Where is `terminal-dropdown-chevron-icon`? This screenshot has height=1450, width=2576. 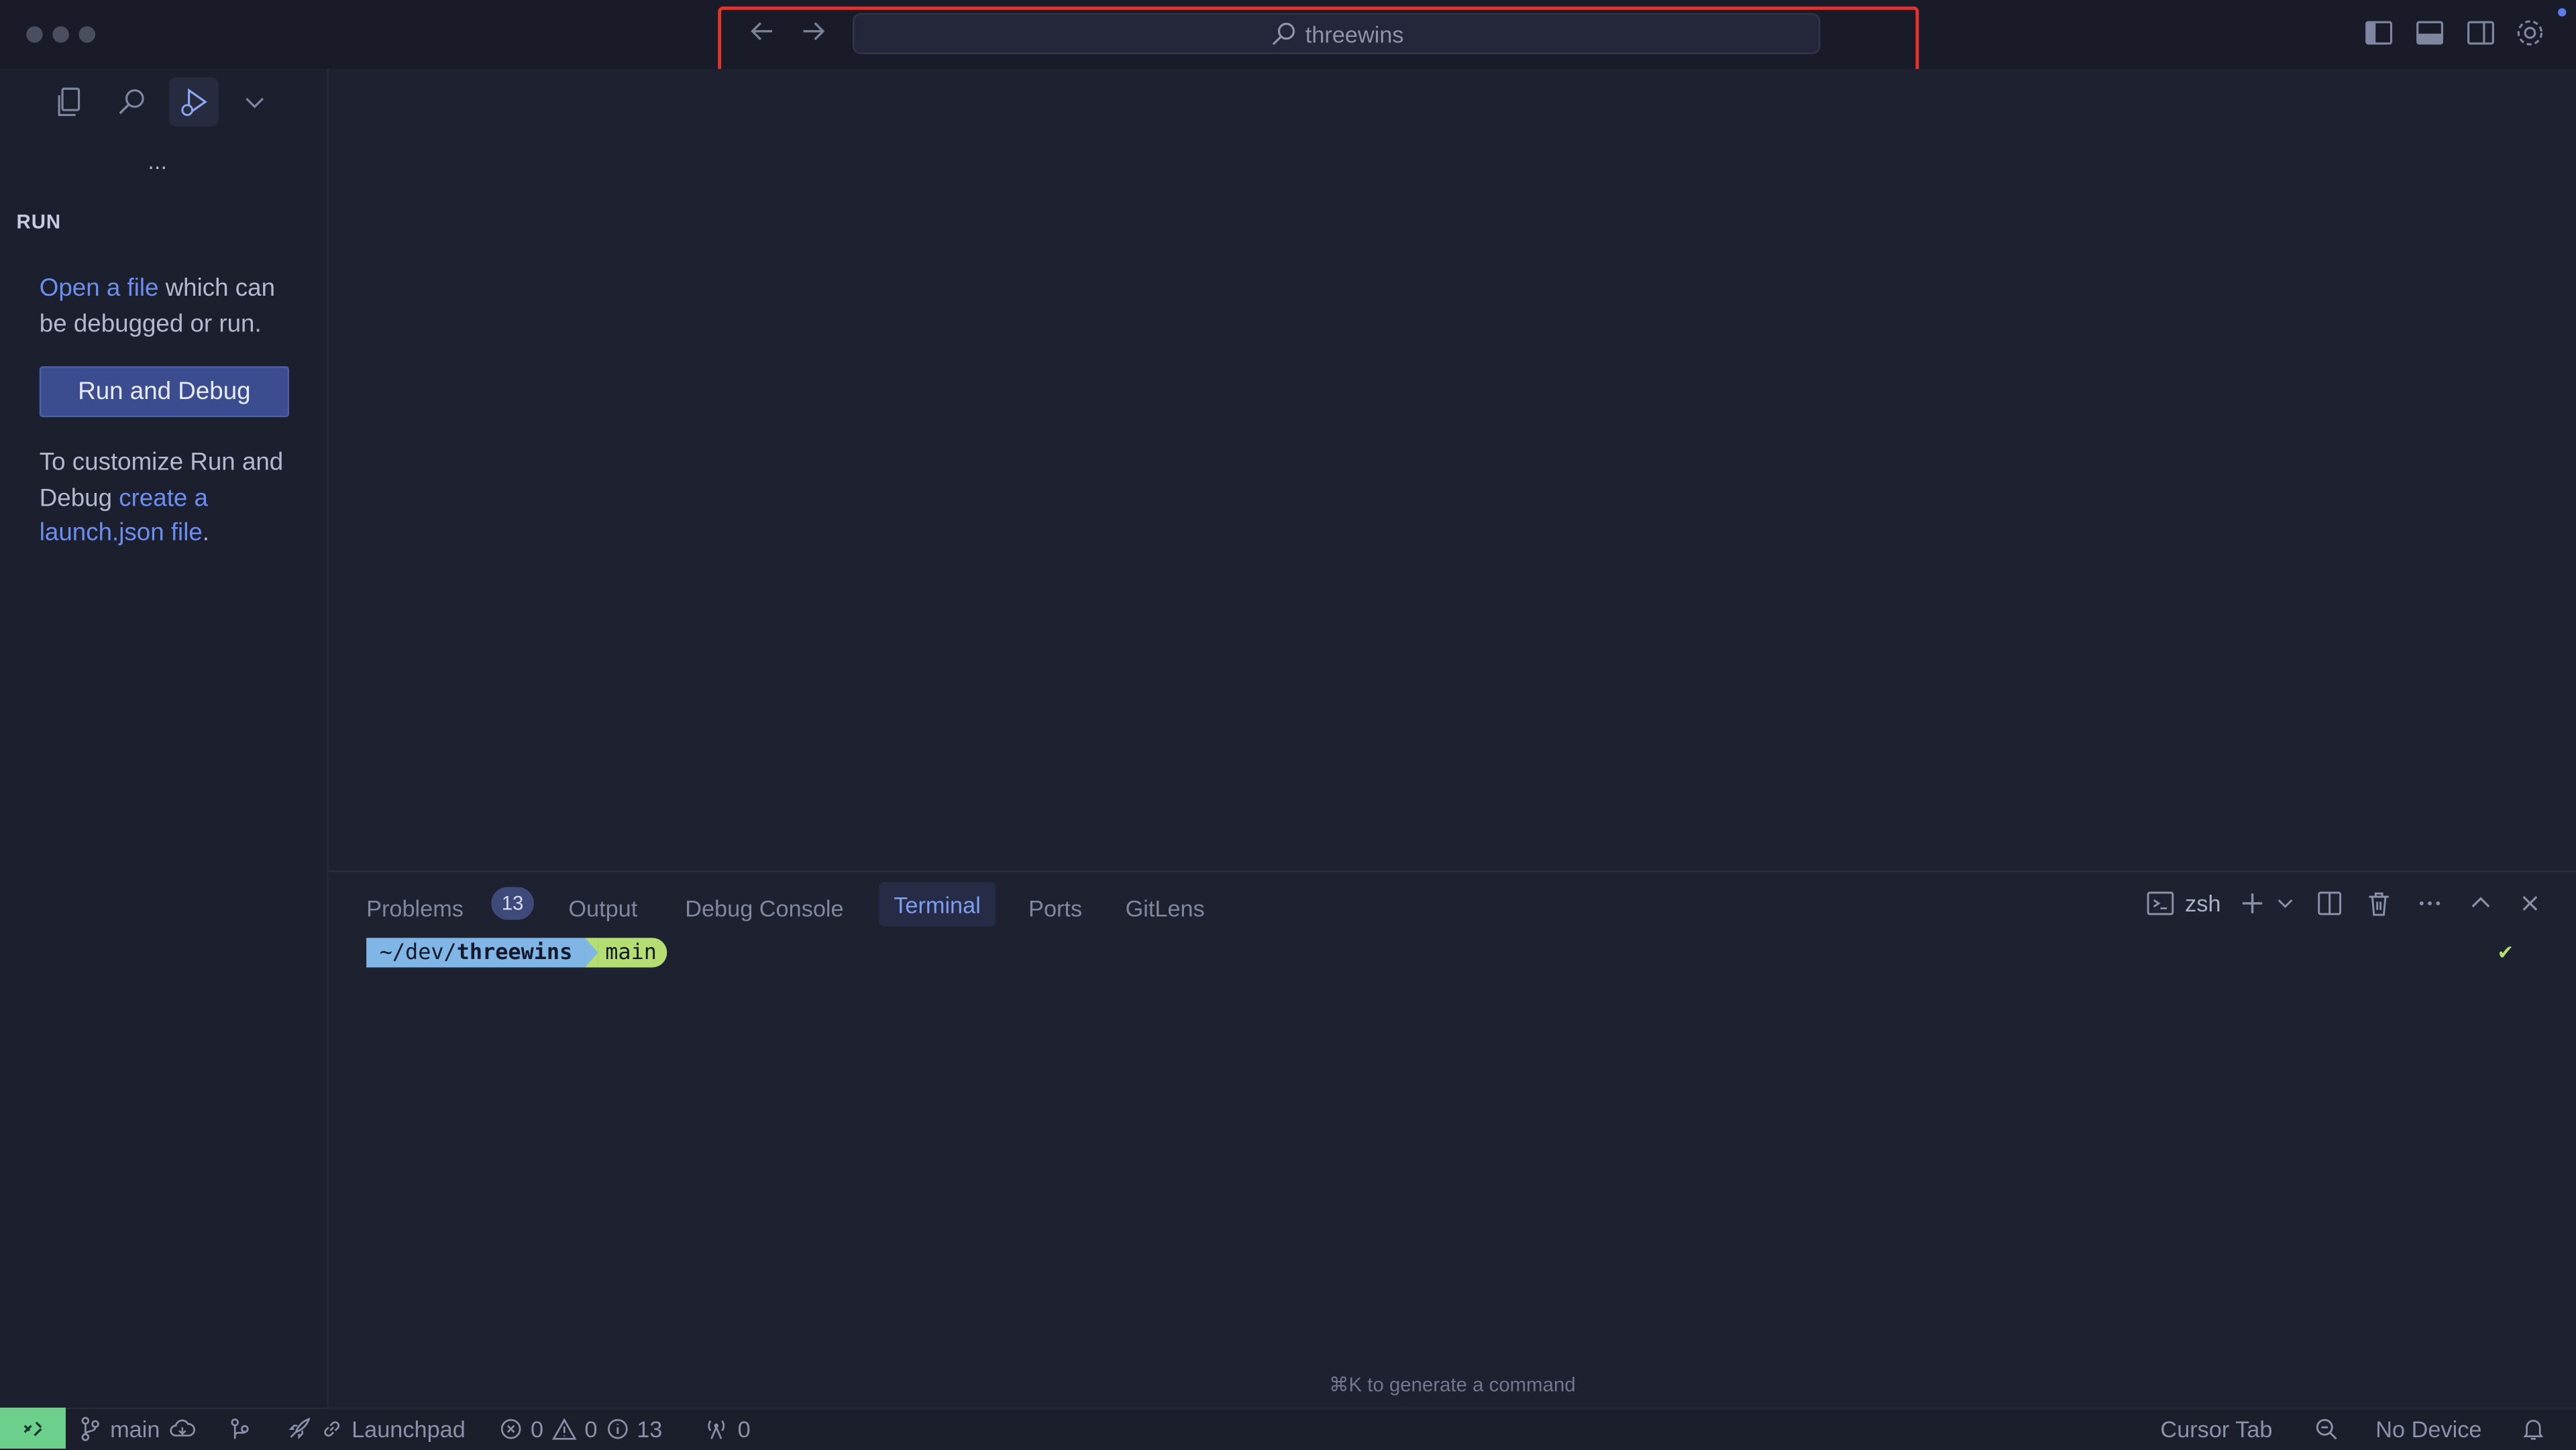
terminal-dropdown-chevron-icon is located at coordinates (2284, 903).